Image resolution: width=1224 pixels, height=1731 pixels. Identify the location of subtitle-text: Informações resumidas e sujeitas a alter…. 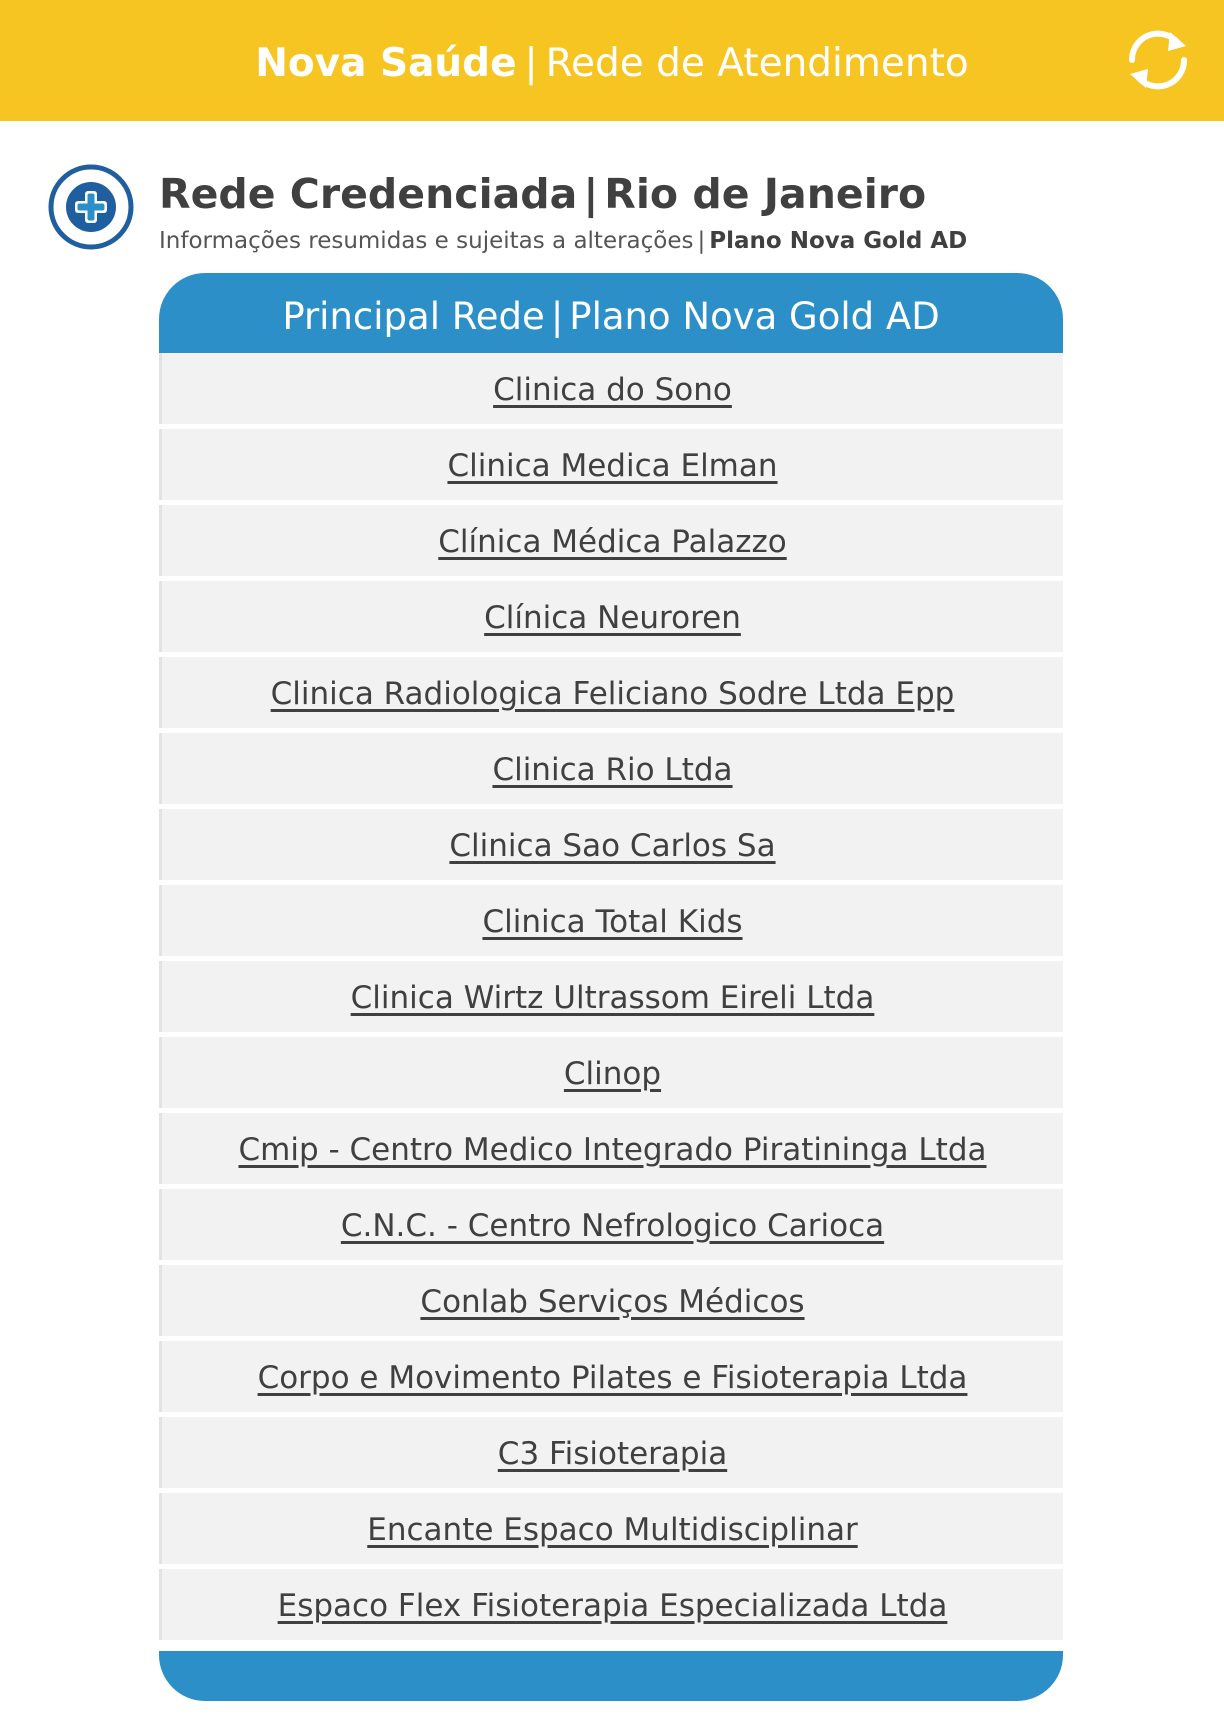
(426, 241).